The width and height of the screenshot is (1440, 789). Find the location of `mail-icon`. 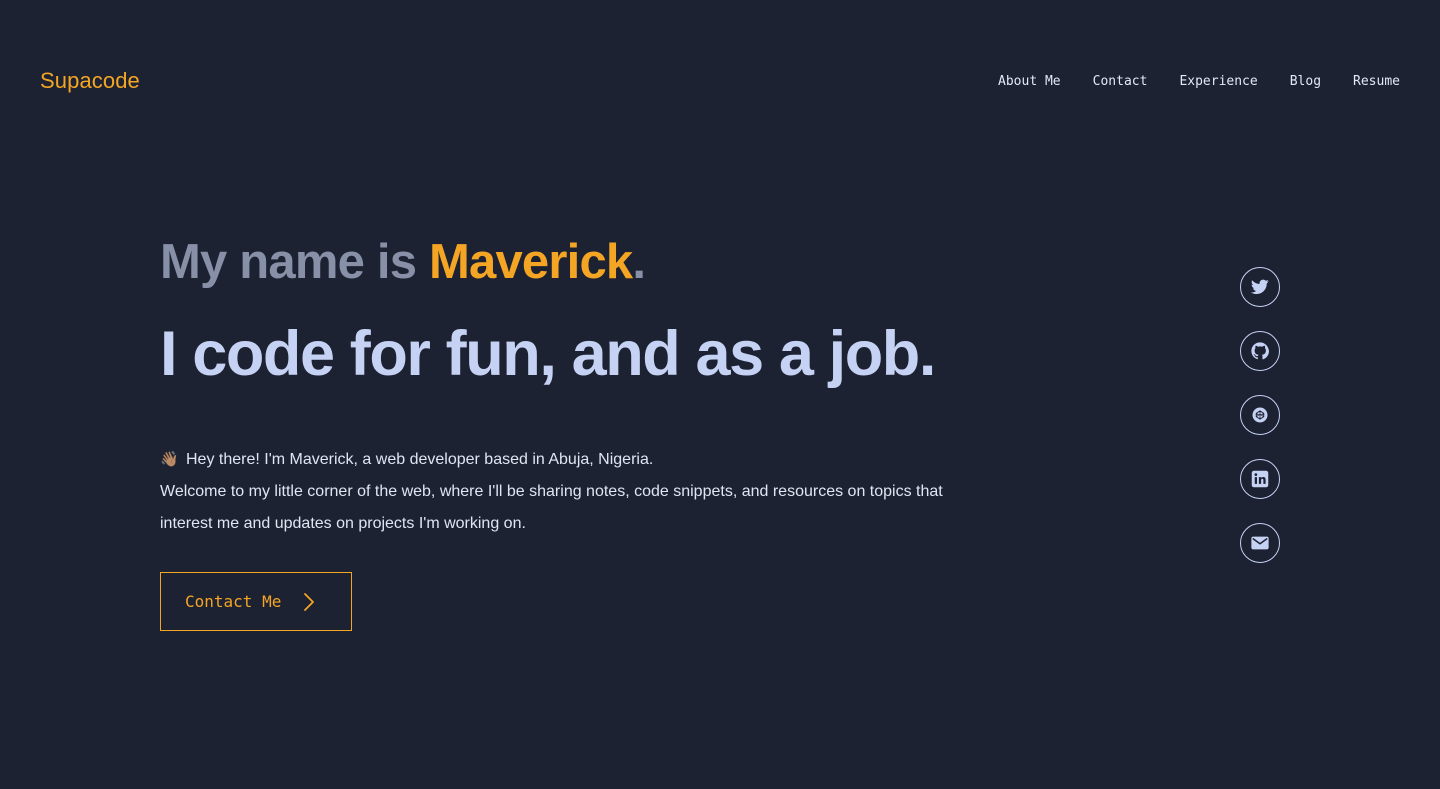

mail-icon is located at coordinates (1260, 543).